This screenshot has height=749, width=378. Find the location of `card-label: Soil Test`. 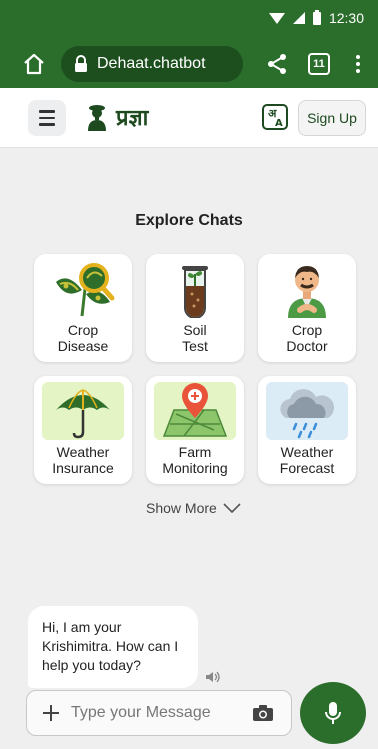

card-label: Soil Test is located at coordinates (195, 338).